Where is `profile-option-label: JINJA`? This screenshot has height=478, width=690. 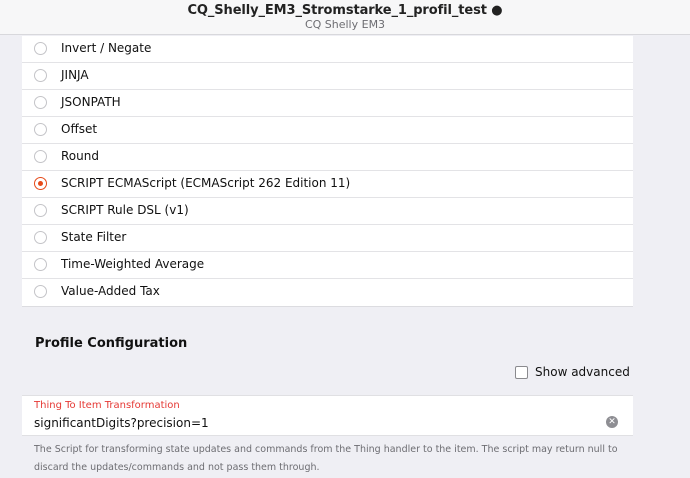 profile-option-label: JINJA is located at coordinates (75, 75).